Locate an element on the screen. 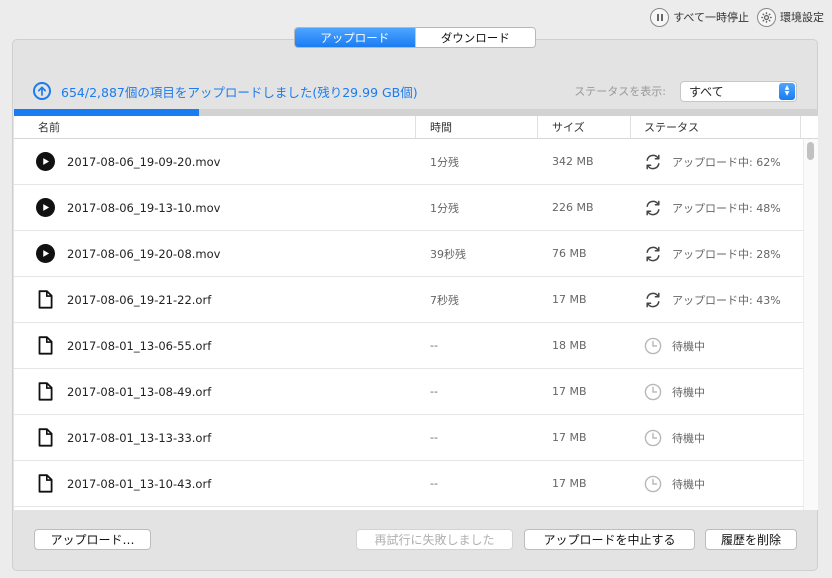  pause-all-button: すべて一時停止 is located at coordinates (699, 17).